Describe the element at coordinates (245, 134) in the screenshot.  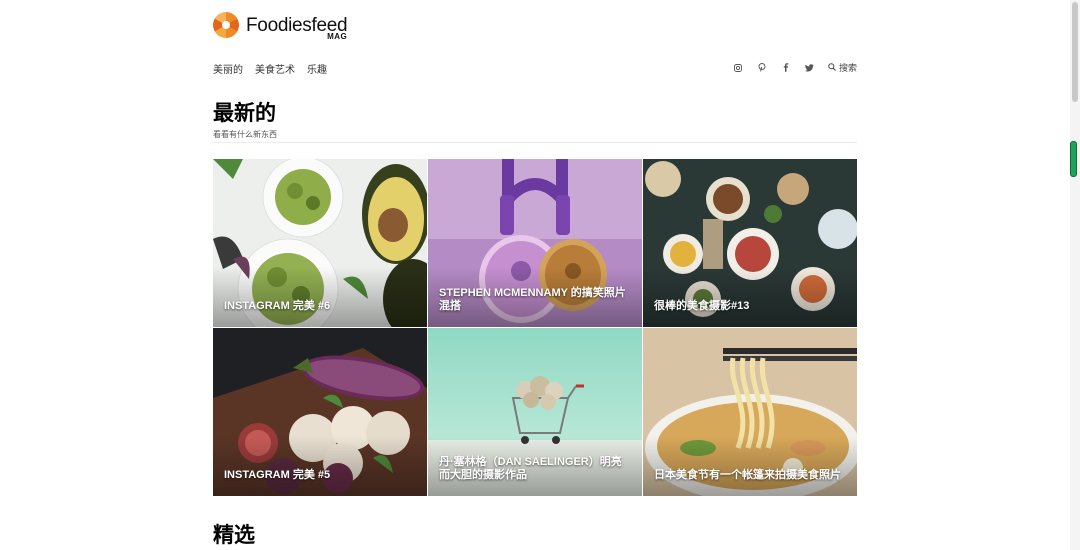
I see `latest-section-subtitle: 看看有什么新东西` at that location.